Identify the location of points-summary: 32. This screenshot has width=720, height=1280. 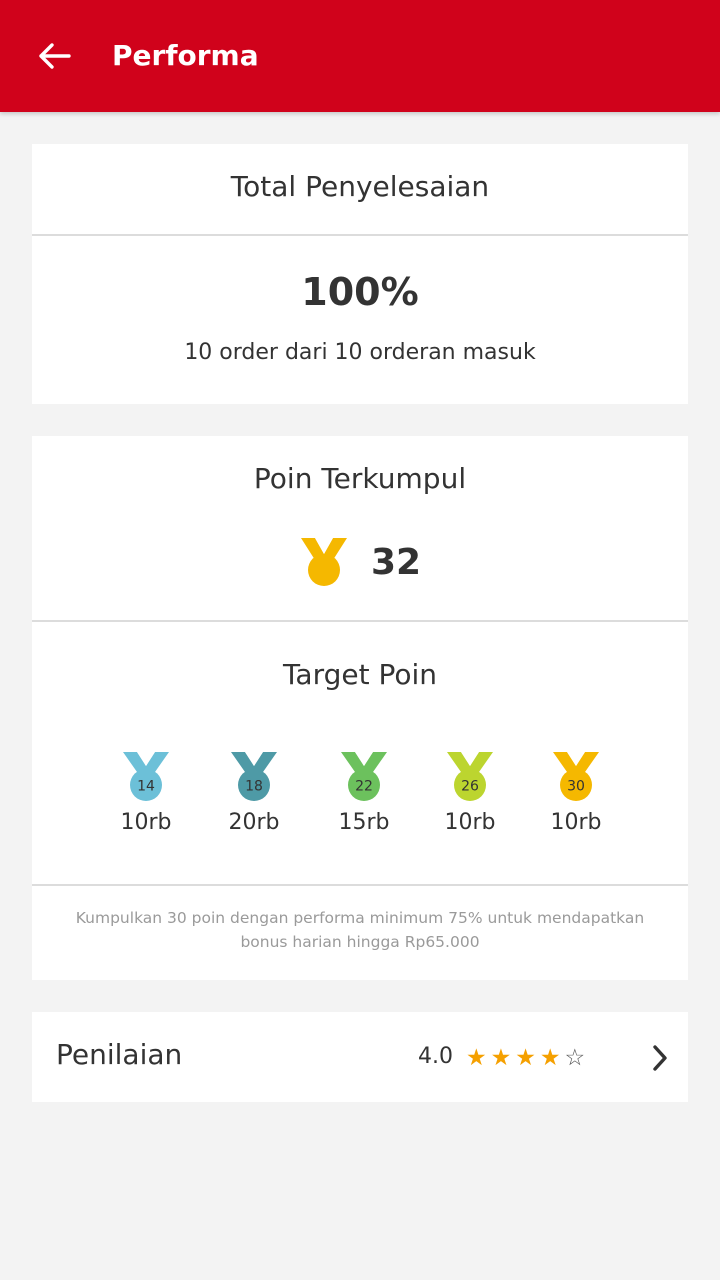
(360, 562).